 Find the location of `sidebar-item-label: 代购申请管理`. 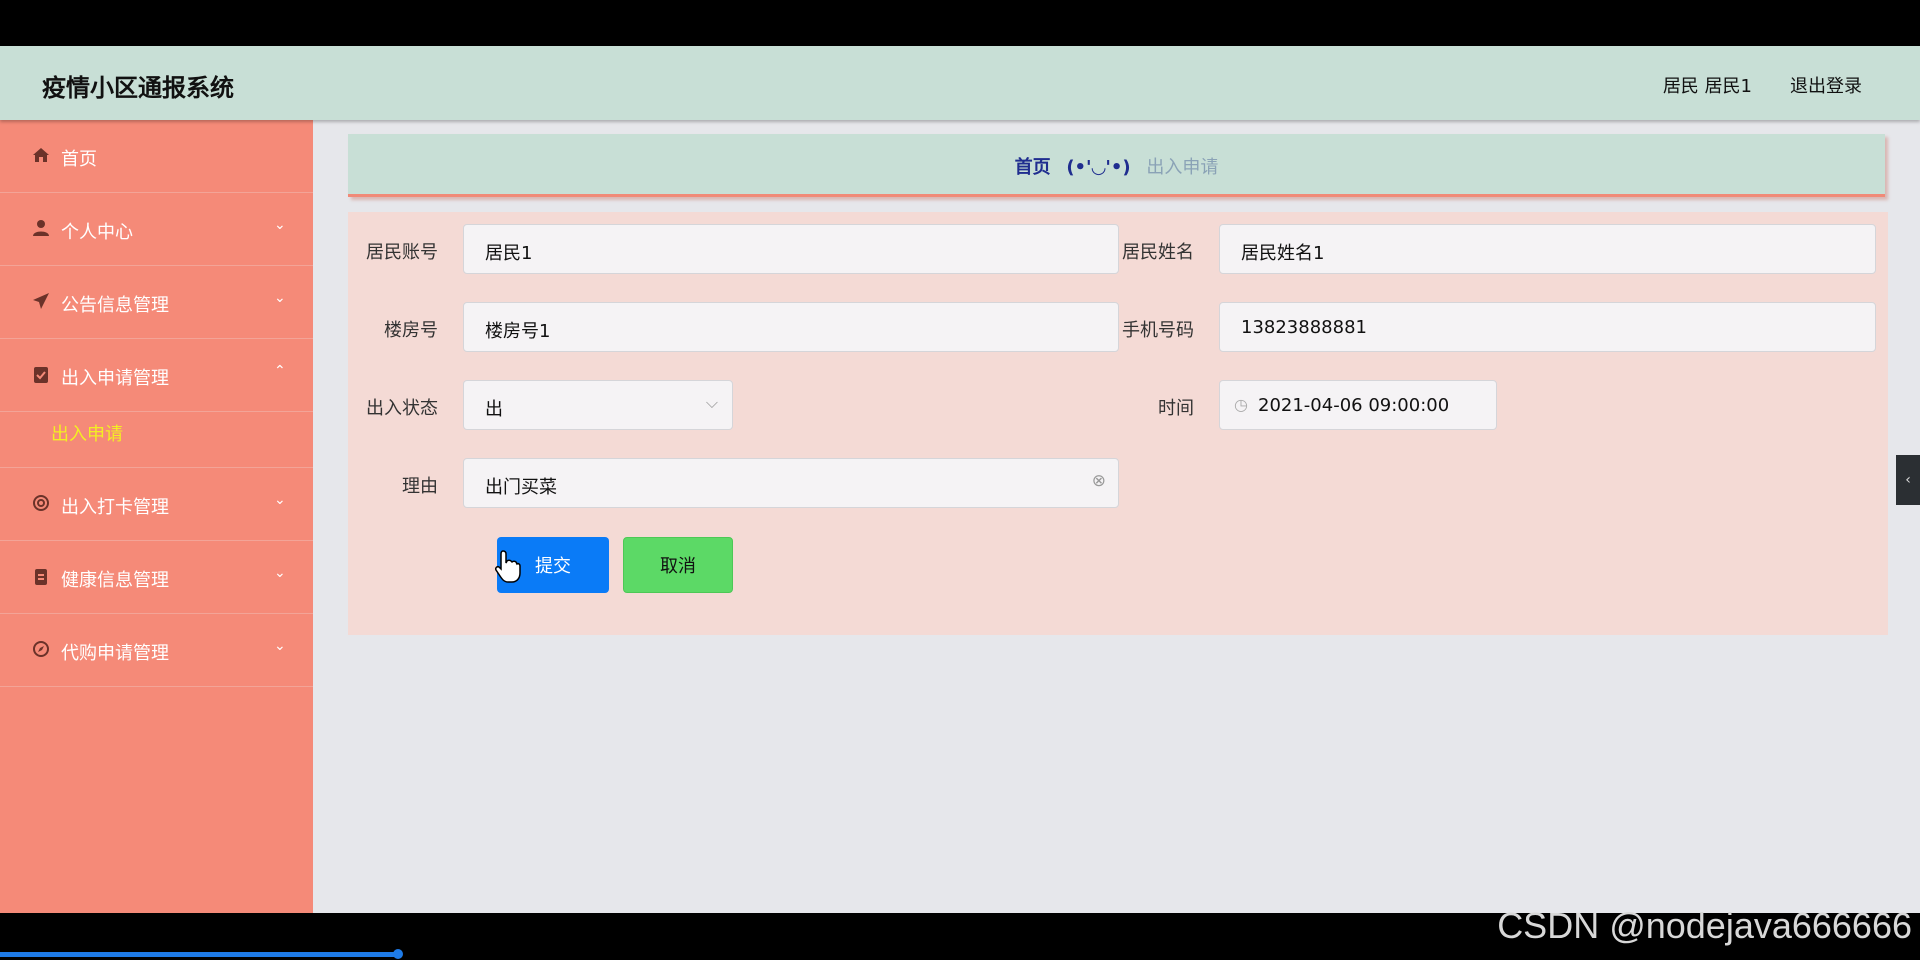

sidebar-item-label: 代购申请管理 is located at coordinates (115, 653).